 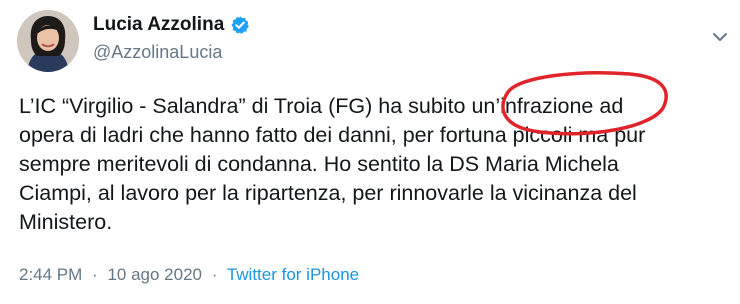 What do you see at coordinates (157, 52) in the screenshot?
I see `author-handle: @AzzolinaLucia` at bounding box center [157, 52].